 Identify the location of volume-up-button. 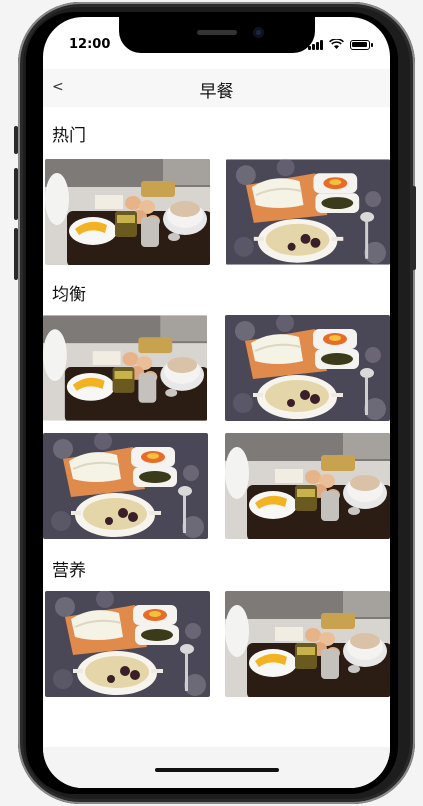
(16, 194).